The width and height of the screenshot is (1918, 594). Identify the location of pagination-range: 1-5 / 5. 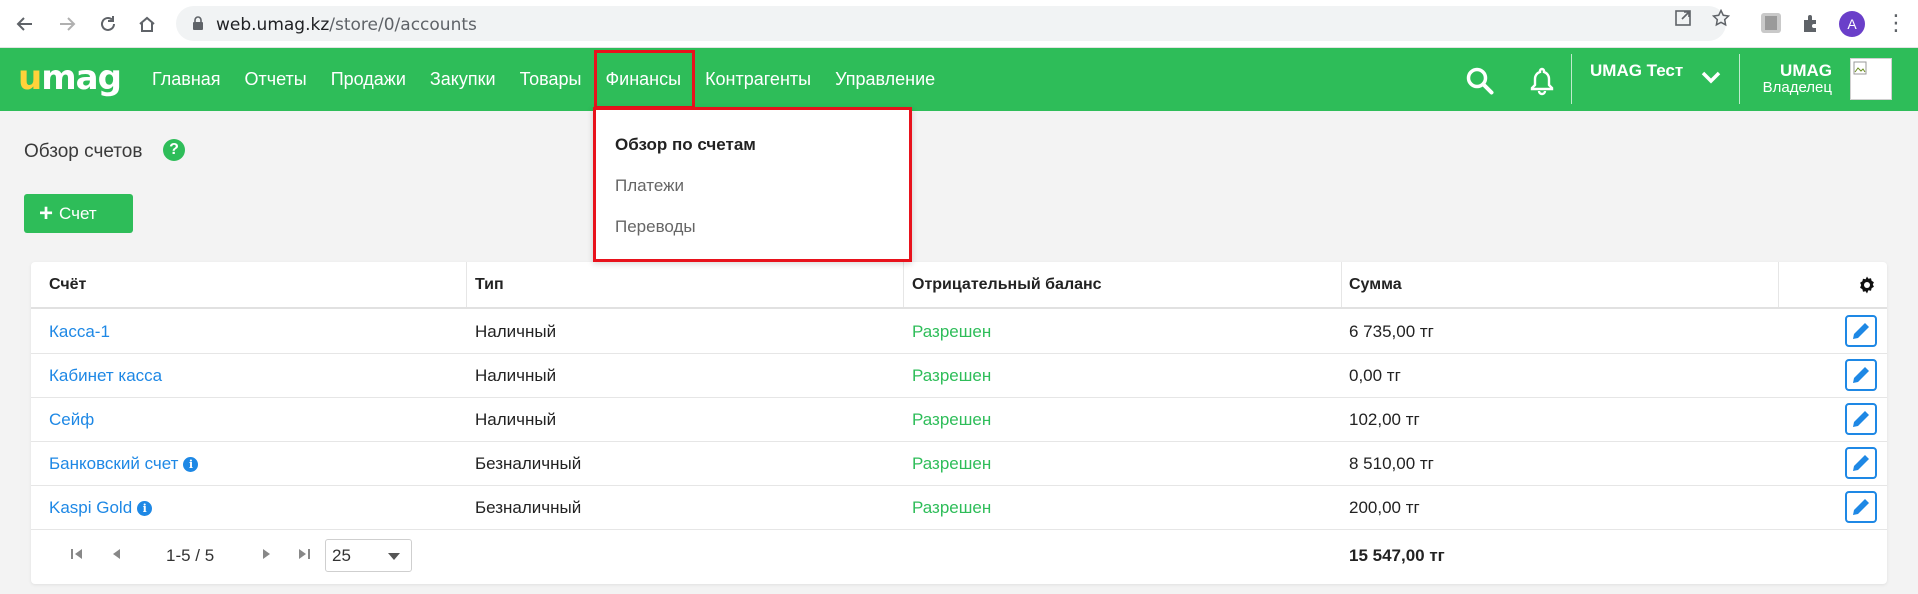
(190, 555).